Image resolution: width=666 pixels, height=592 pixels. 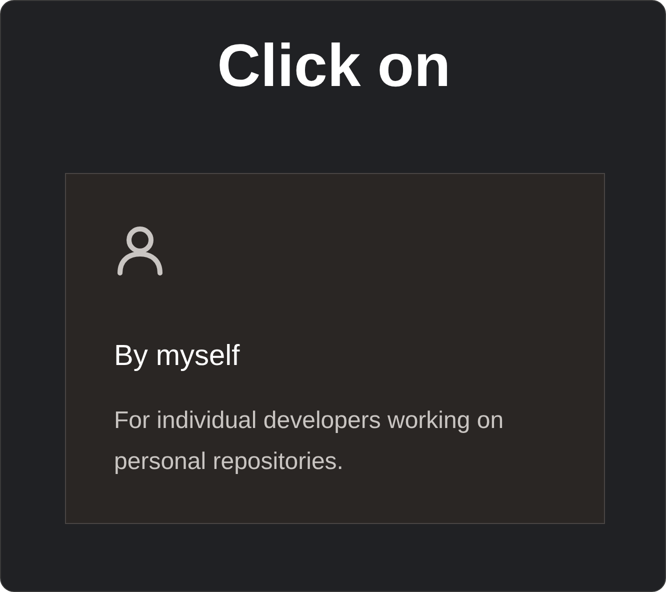 What do you see at coordinates (140, 251) in the screenshot?
I see `person-icon` at bounding box center [140, 251].